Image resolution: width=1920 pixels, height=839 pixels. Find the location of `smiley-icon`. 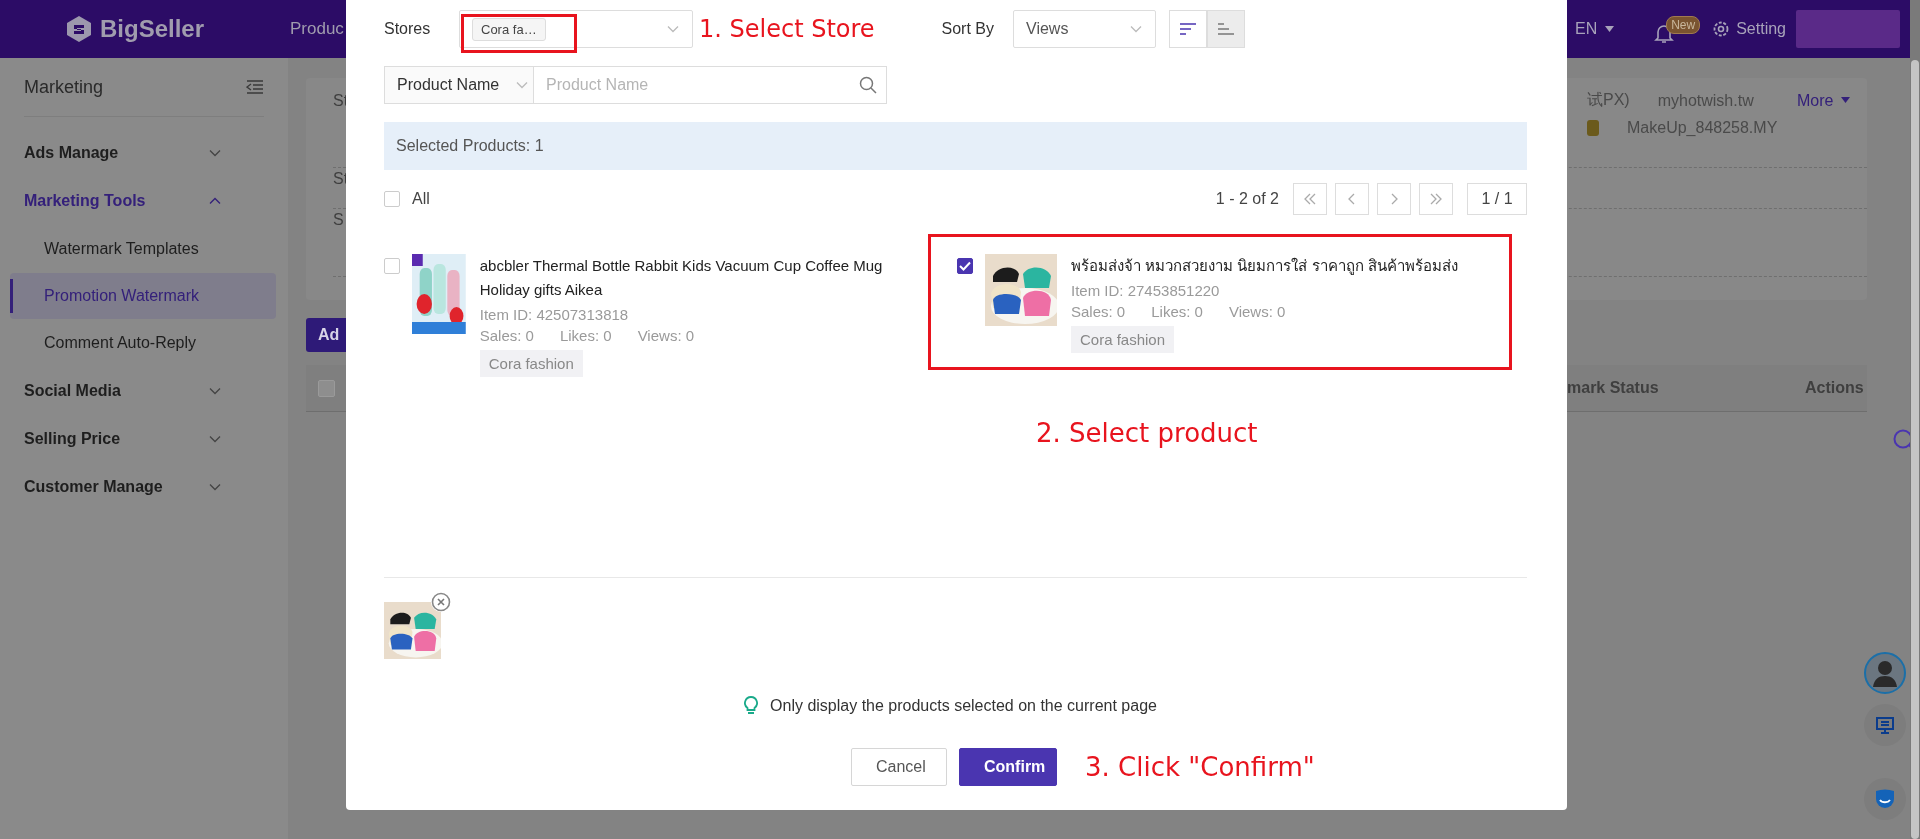

smiley-icon is located at coordinates (1885, 799).